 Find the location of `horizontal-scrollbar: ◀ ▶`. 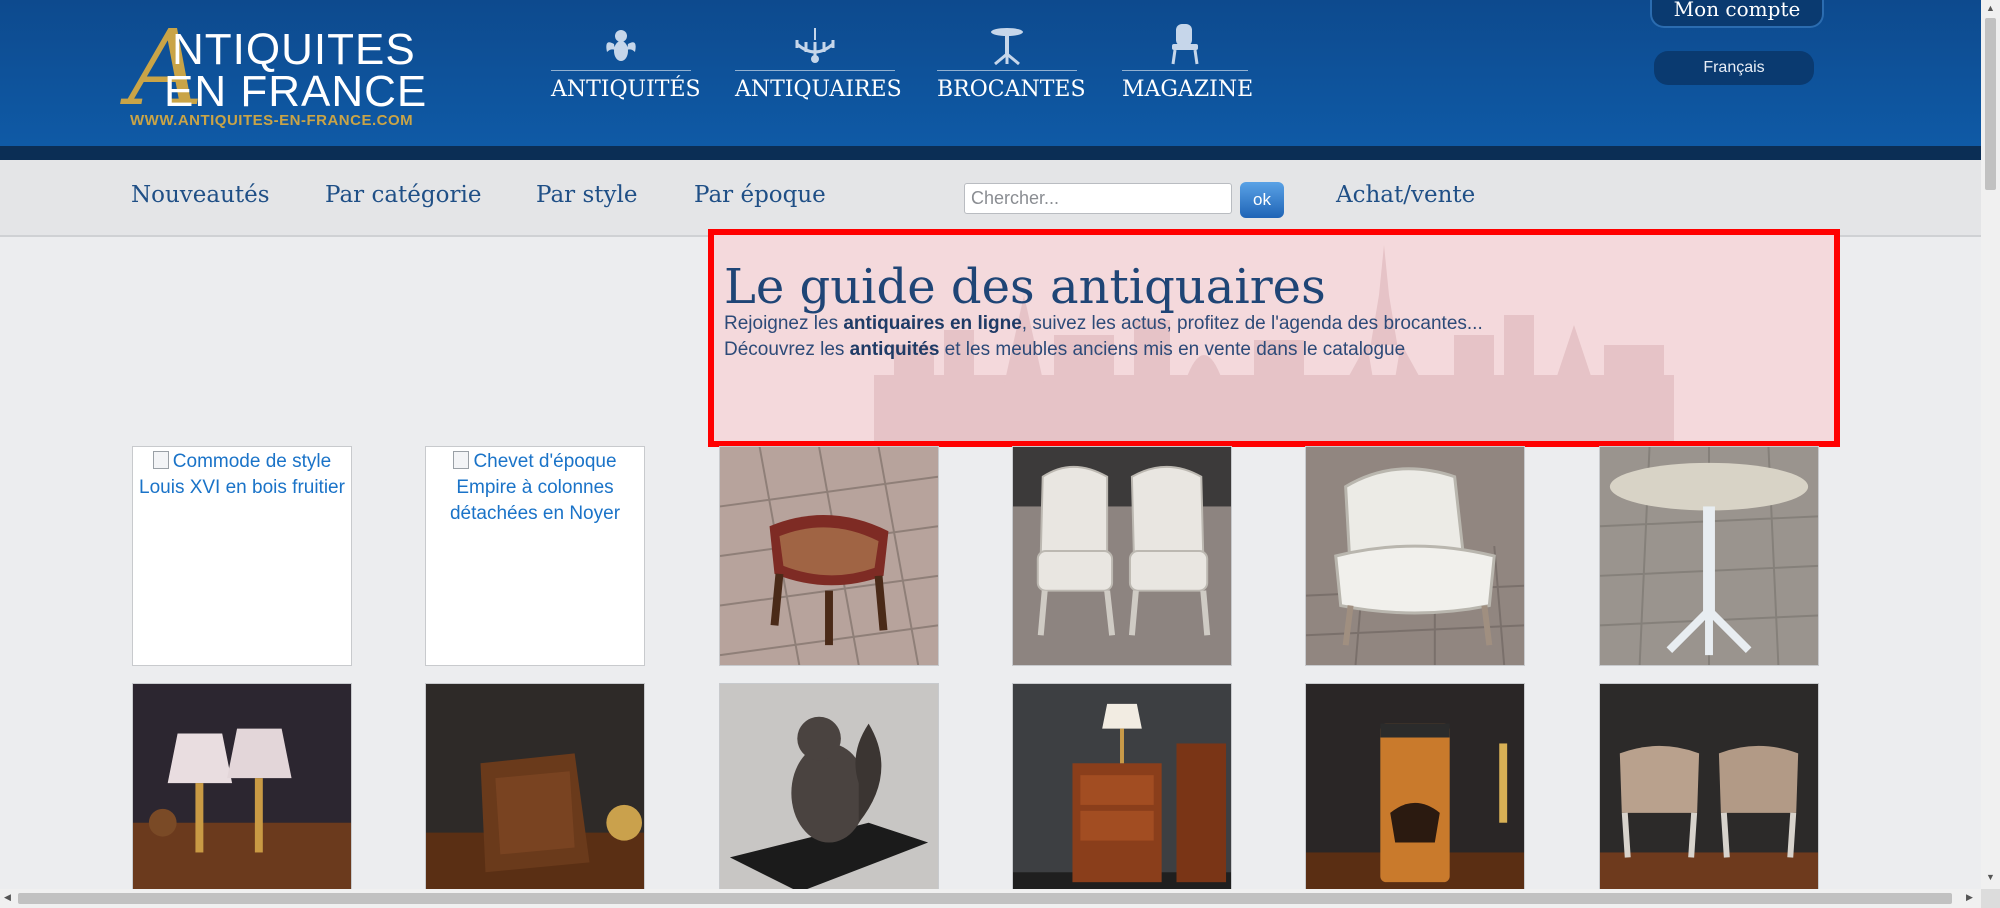

horizontal-scrollbar: ◀ ▶ is located at coordinates (990, 898).